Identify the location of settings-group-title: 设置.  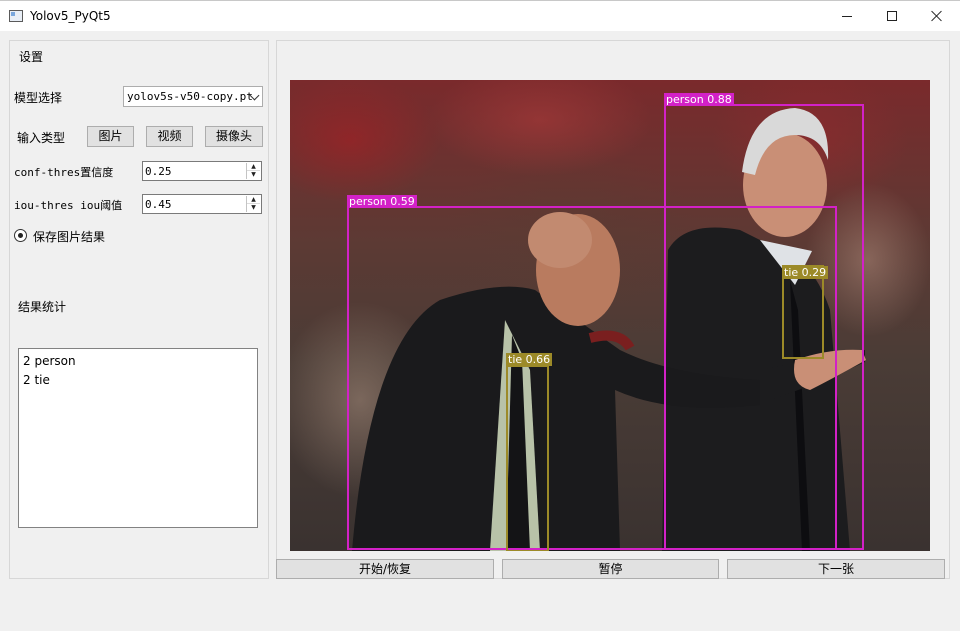
(31, 57).